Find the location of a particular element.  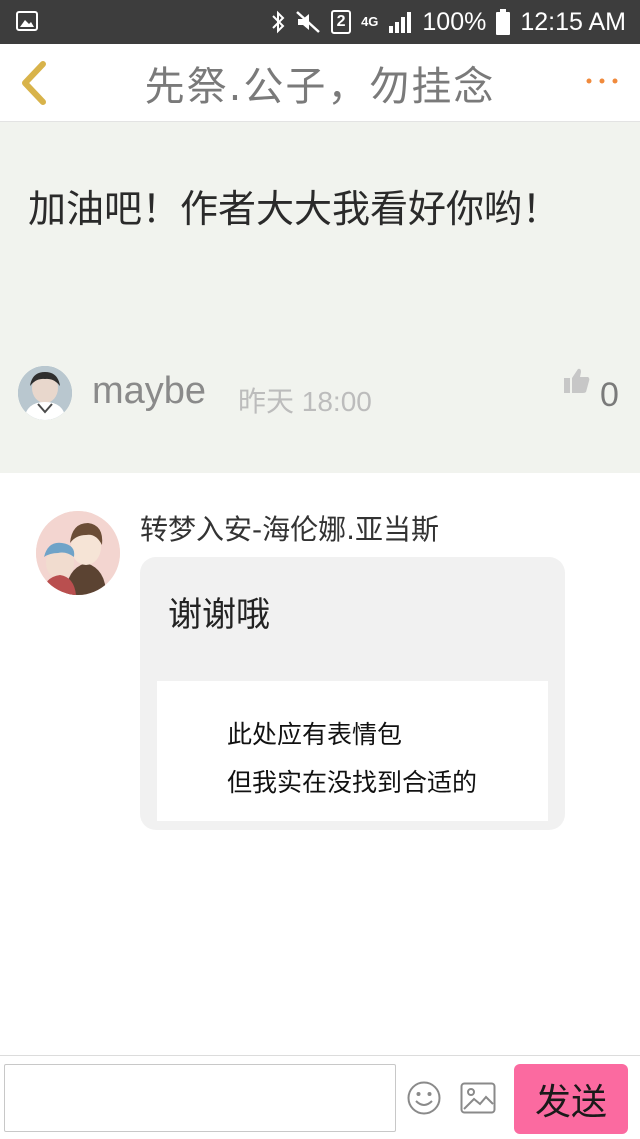

top-nav: 先祭.公子，勿挂念 is located at coordinates (320, 83).